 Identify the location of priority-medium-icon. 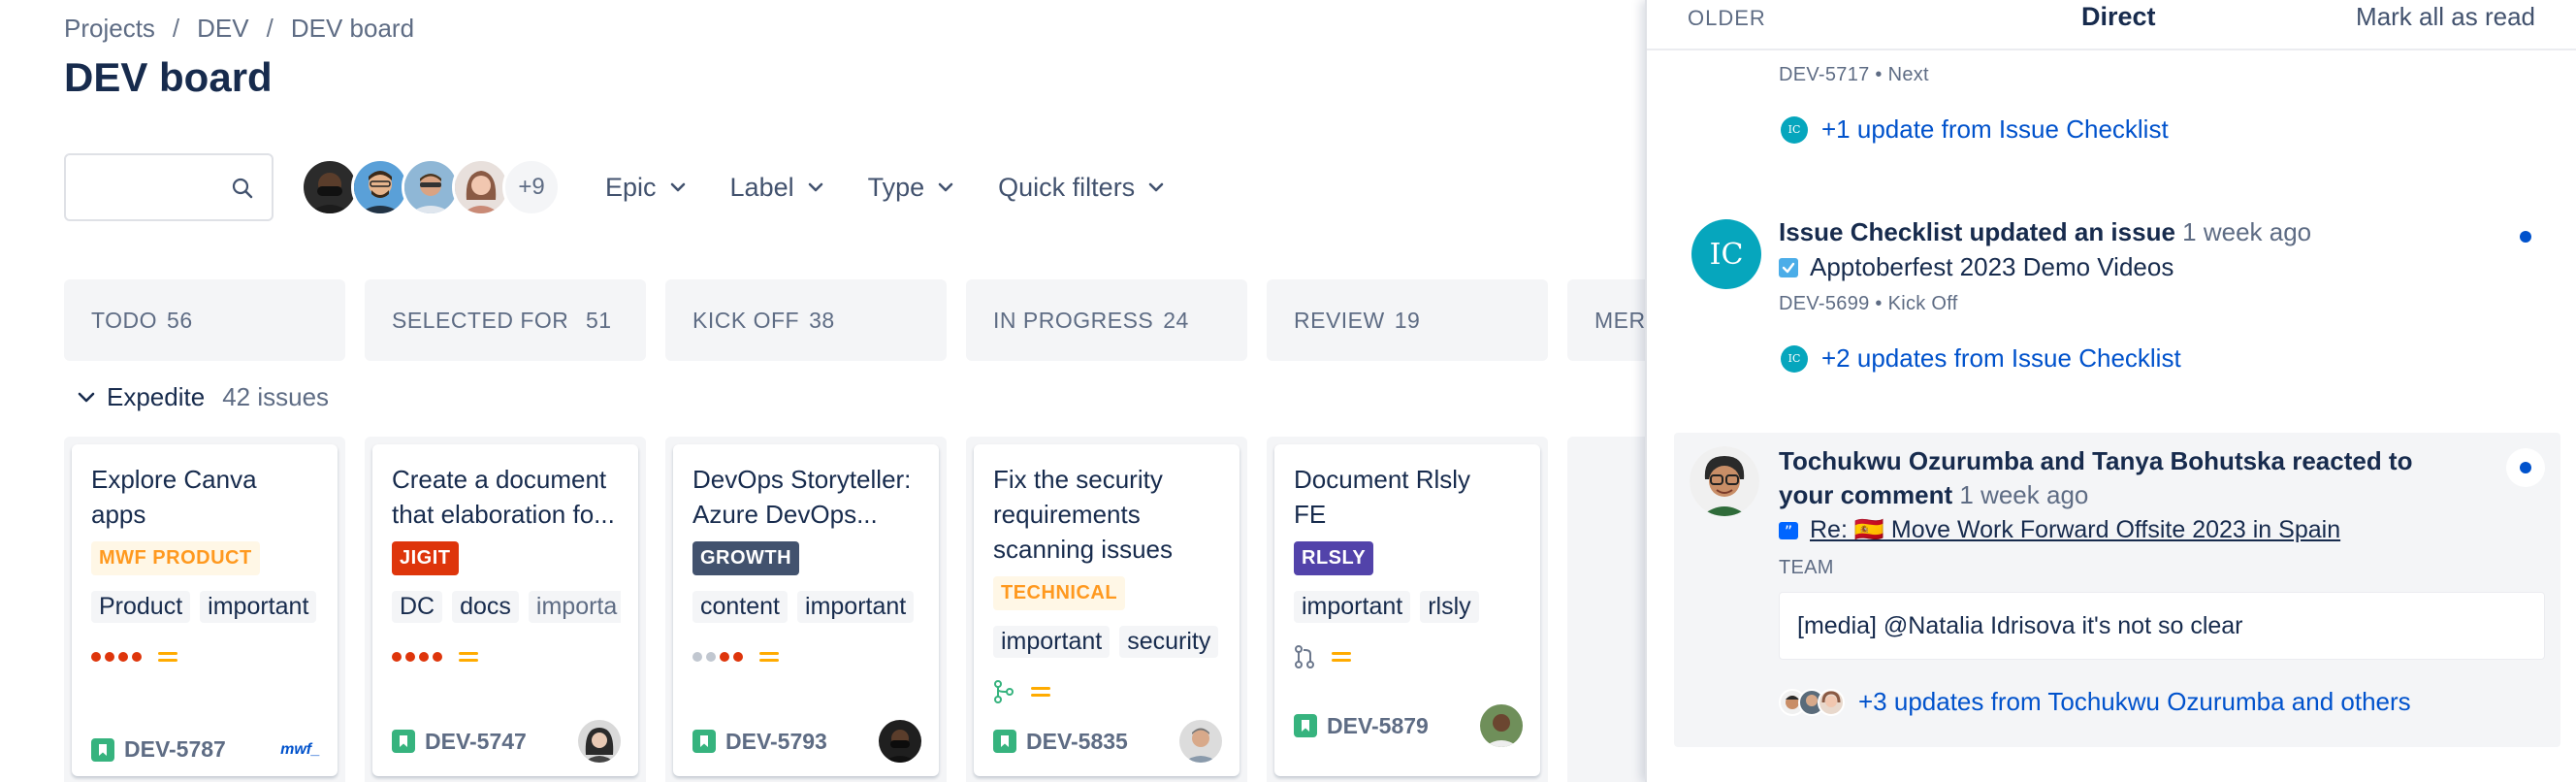
(769, 657).